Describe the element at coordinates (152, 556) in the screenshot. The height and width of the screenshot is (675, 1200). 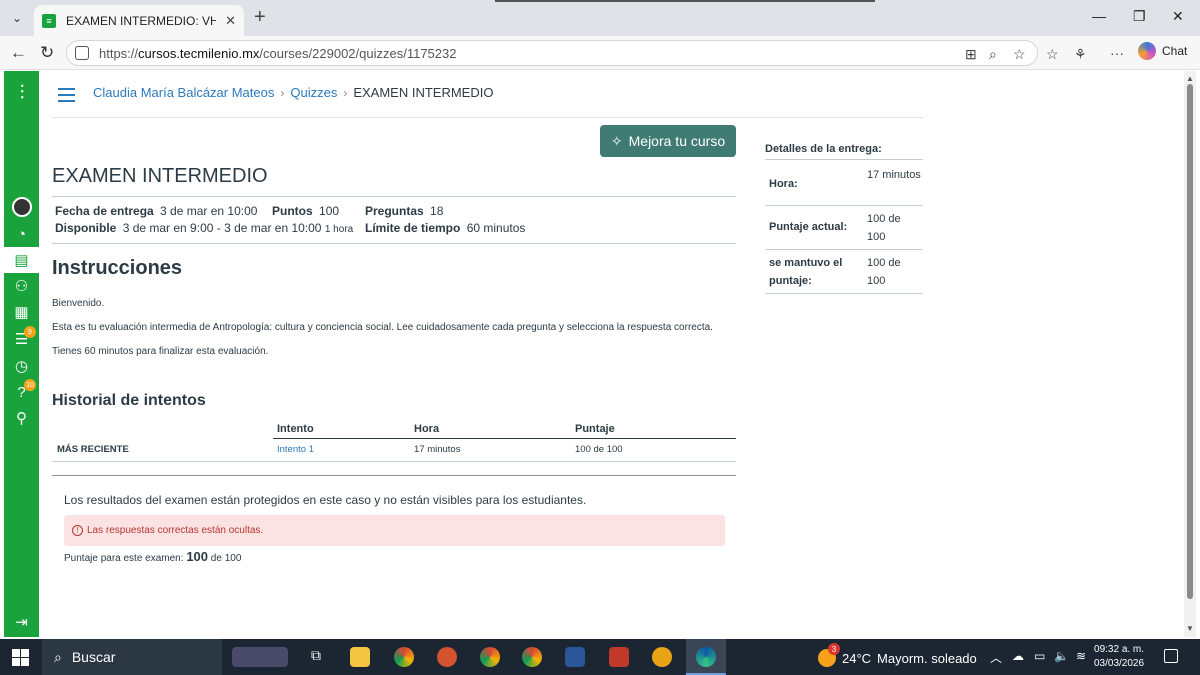
I see `quiz-score: Puntaje para este examen: 100 de 100` at that location.